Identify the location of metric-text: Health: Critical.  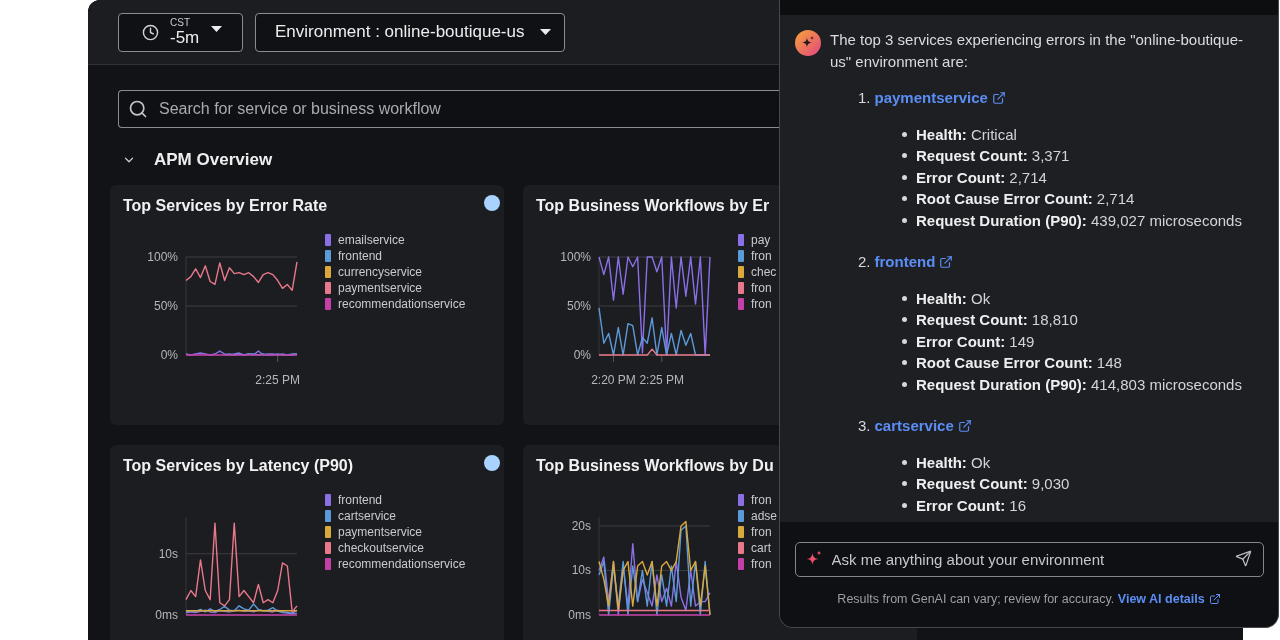
(966, 134).